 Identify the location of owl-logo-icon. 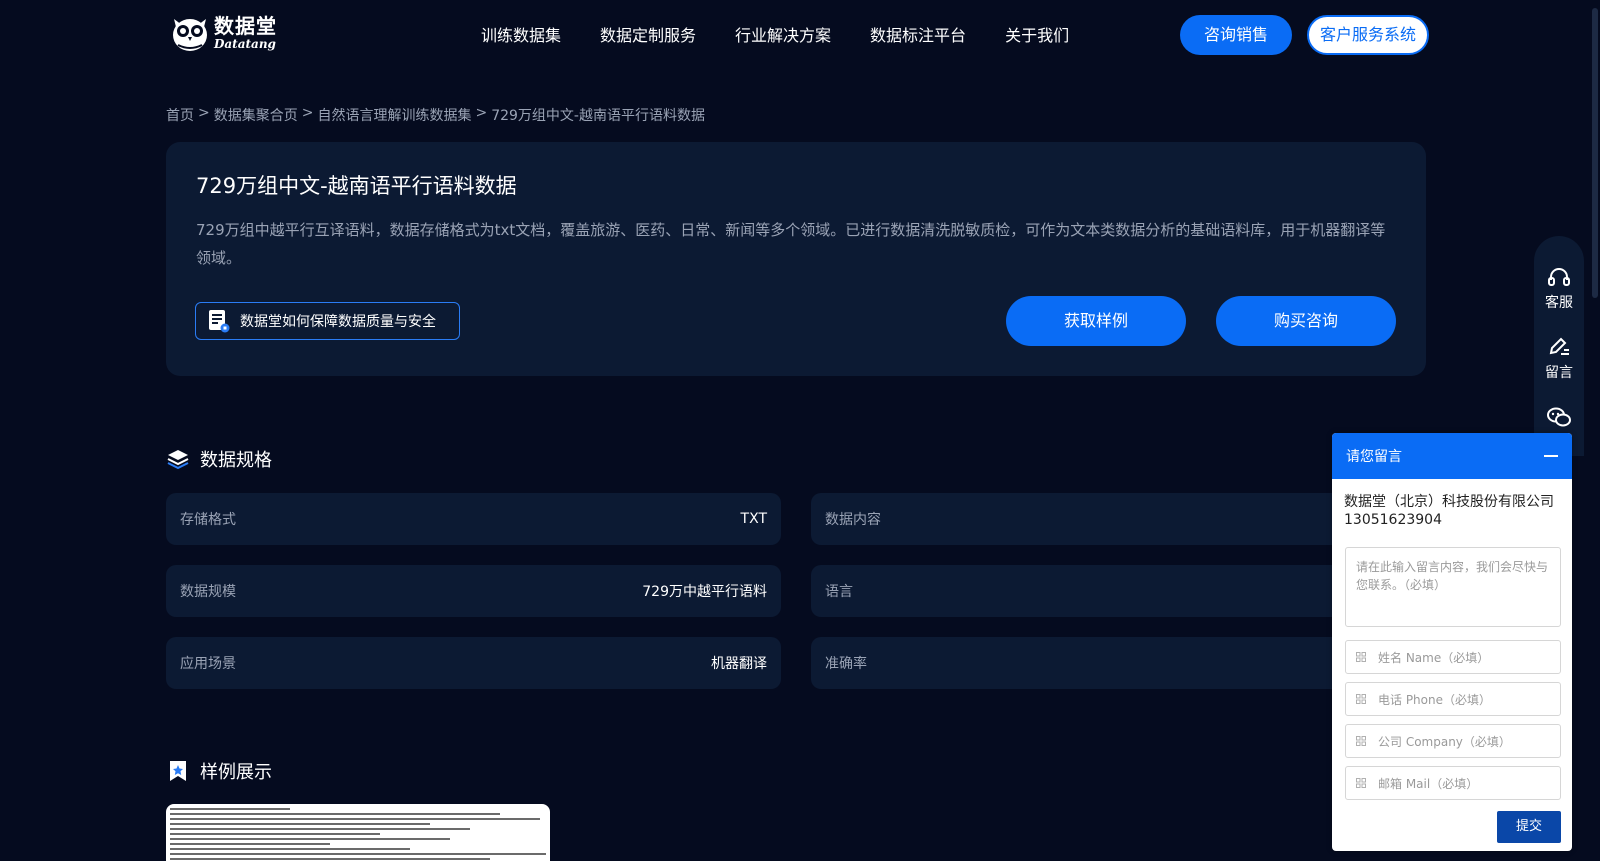
(190, 35).